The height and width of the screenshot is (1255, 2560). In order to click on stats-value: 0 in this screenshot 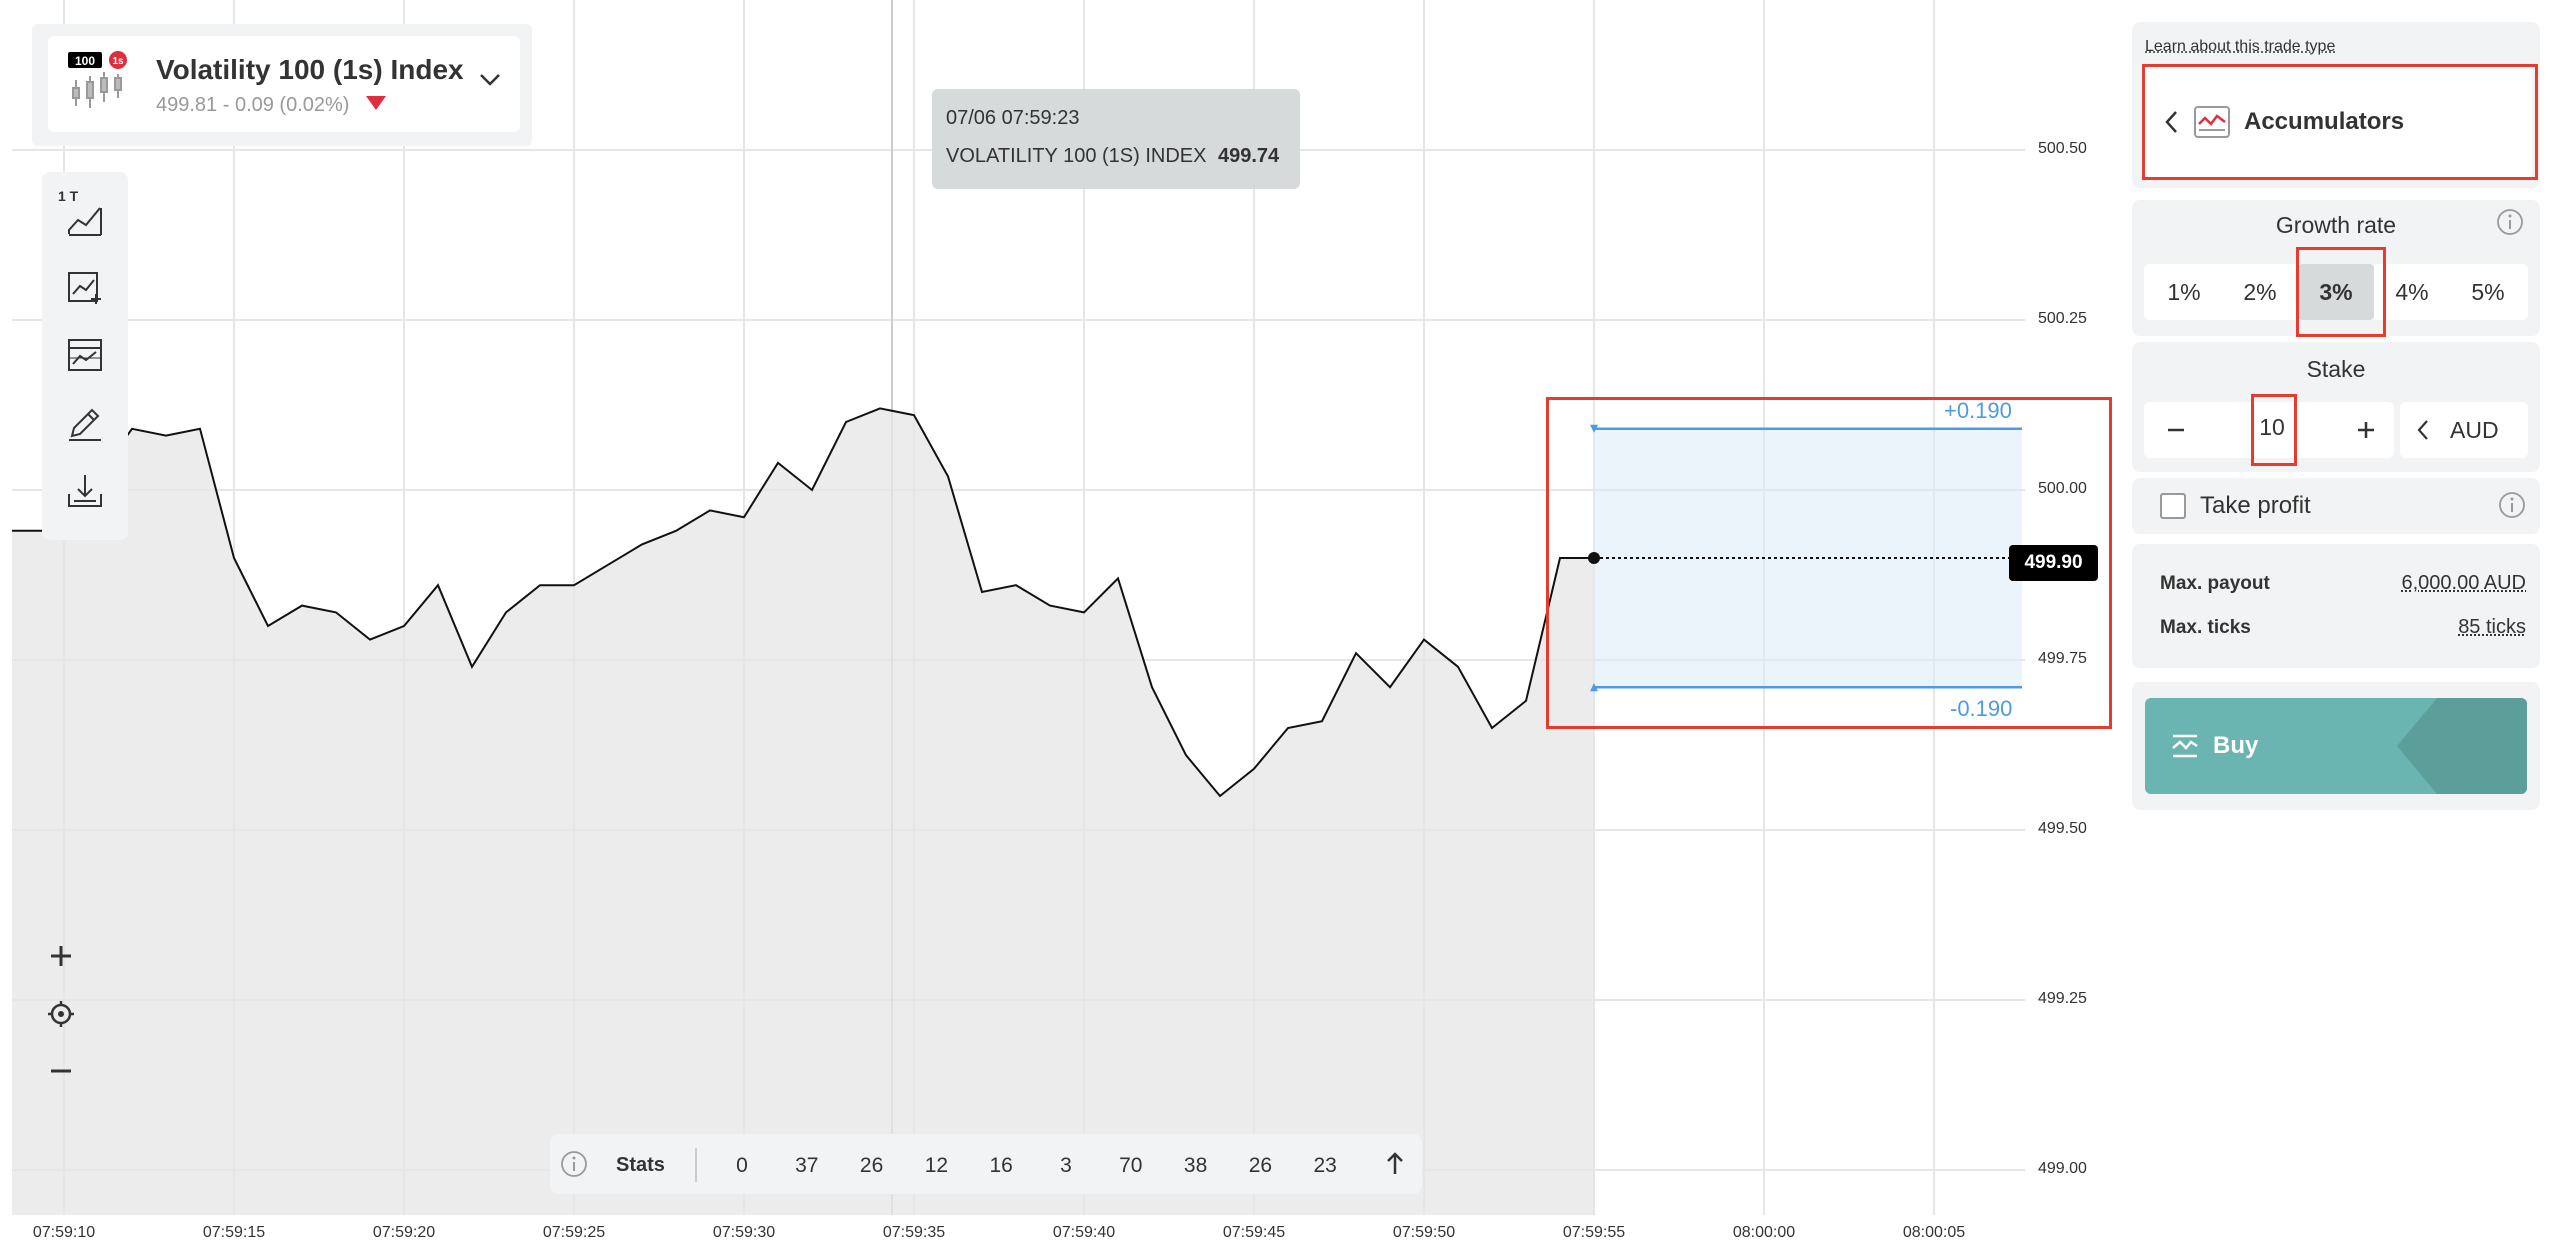, I will do `click(742, 1165)`.